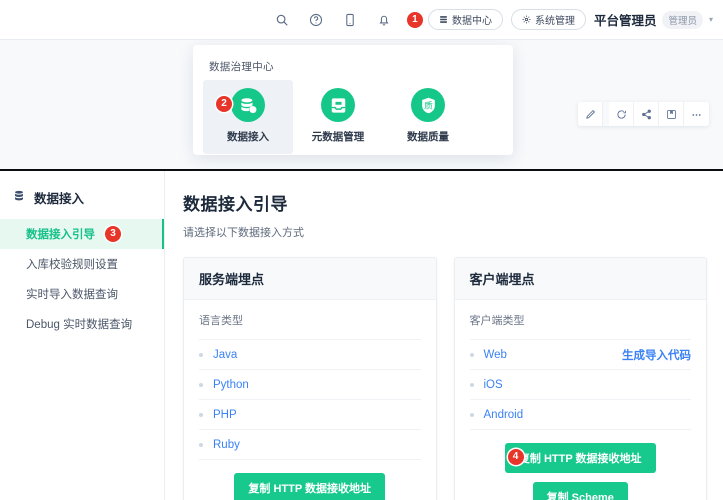 The image size is (723, 500). I want to click on page-title: 数据接入引导, so click(235, 204).